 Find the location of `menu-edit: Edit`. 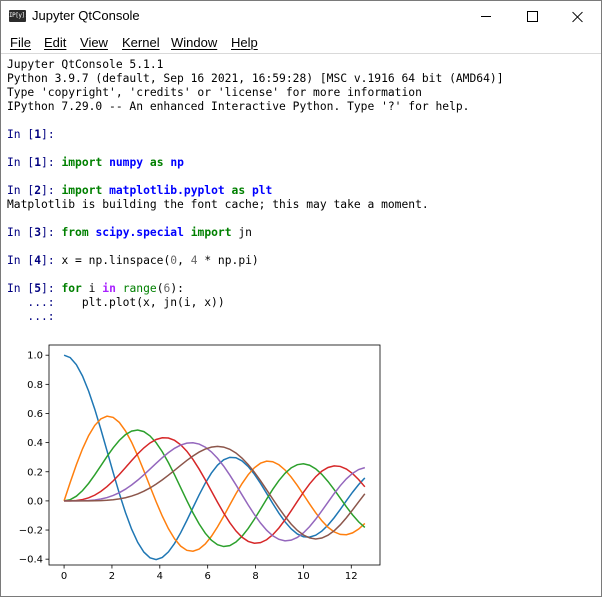

menu-edit: Edit is located at coordinates (55, 42).